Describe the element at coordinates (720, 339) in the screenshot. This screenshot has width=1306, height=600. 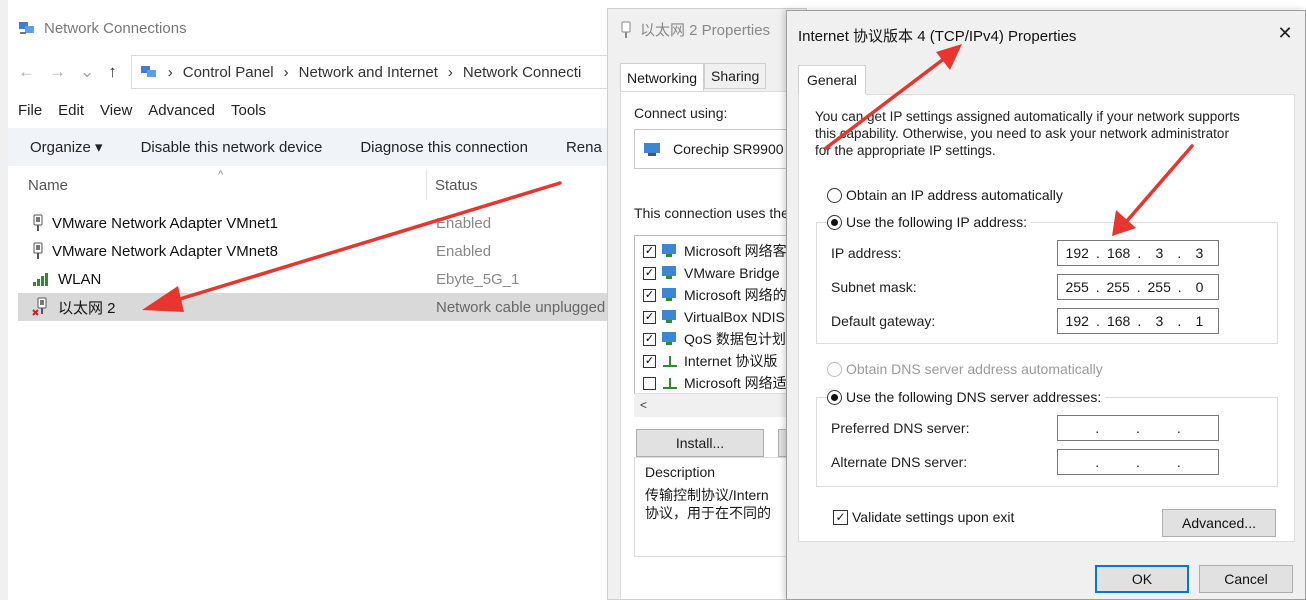
I see `list-item: QoS 数据包计划` at that location.